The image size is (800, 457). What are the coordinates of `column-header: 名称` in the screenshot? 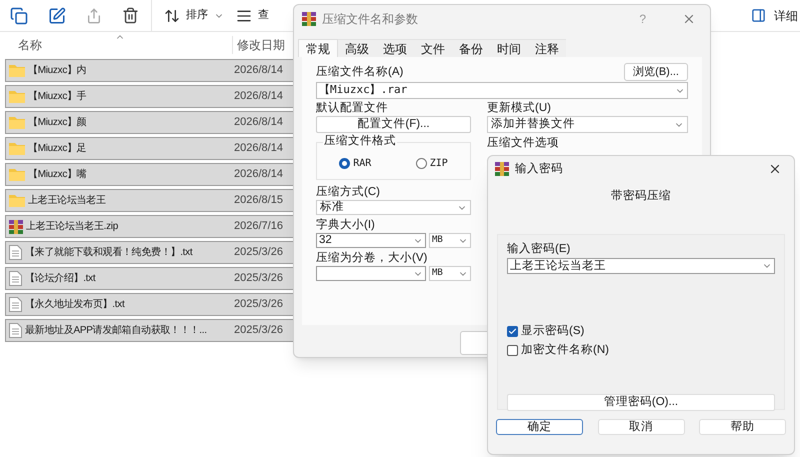 It's located at (125, 45).